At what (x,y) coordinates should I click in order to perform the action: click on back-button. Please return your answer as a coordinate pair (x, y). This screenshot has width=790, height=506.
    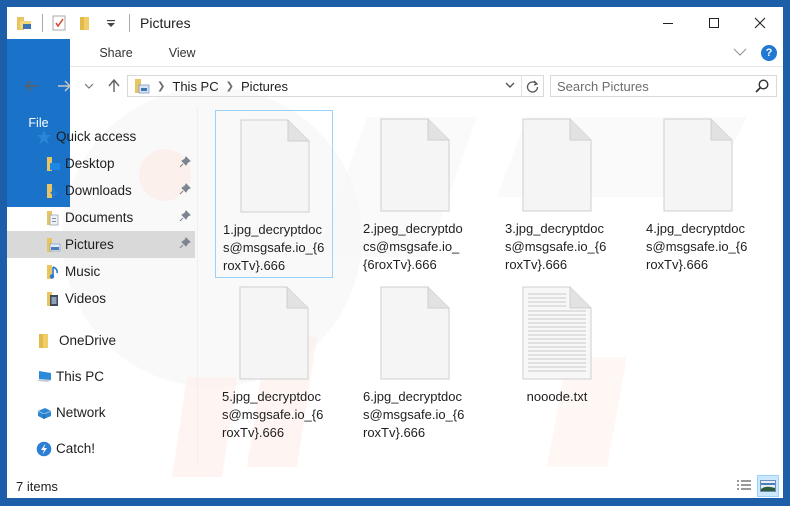
    Looking at the image, I should click on (32, 86).